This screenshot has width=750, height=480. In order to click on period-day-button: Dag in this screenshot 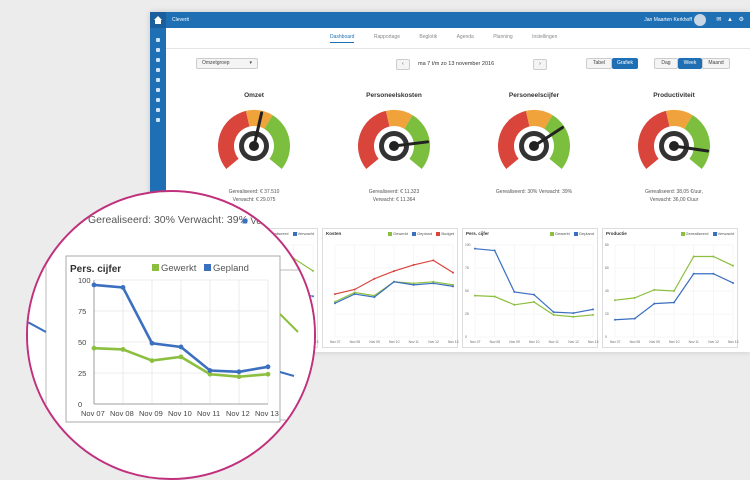, I will do `click(666, 63)`.